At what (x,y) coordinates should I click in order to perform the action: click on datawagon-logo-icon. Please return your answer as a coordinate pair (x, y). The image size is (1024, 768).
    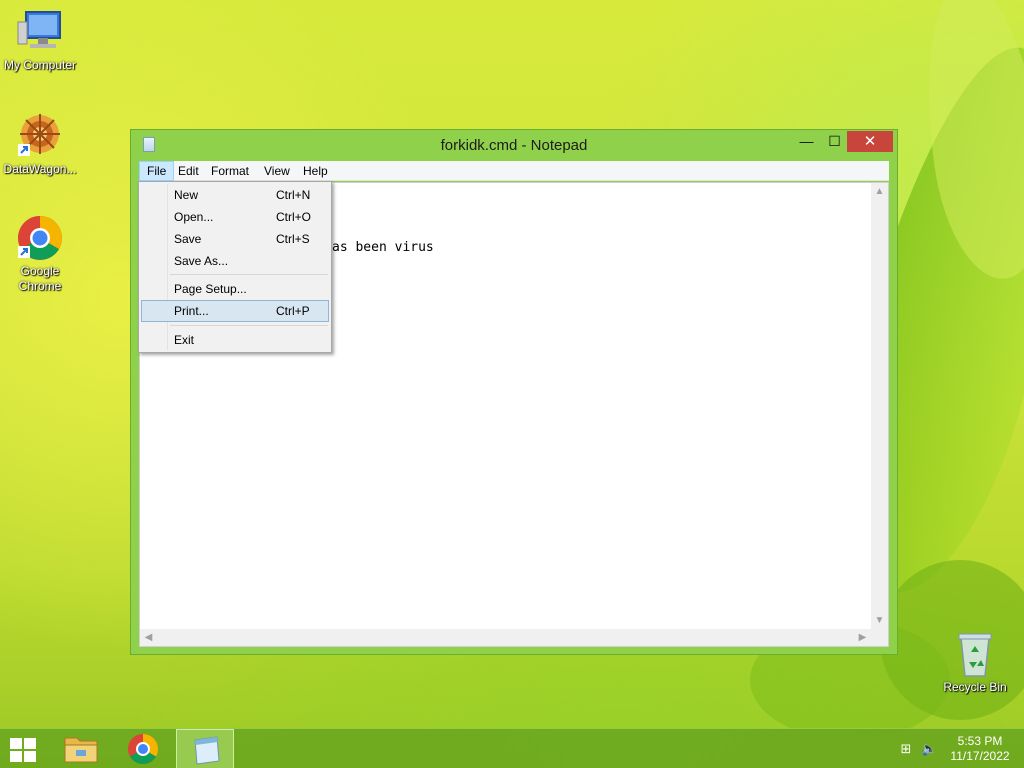
    Looking at the image, I should click on (40, 136).